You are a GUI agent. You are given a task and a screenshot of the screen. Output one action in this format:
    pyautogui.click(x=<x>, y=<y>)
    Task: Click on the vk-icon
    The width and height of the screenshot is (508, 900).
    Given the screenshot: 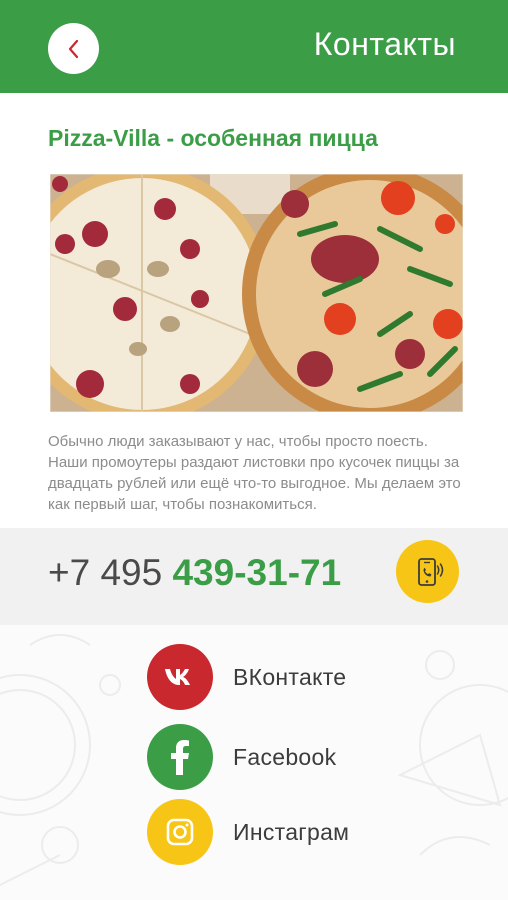 What is the action you would take?
    pyautogui.click(x=177, y=677)
    